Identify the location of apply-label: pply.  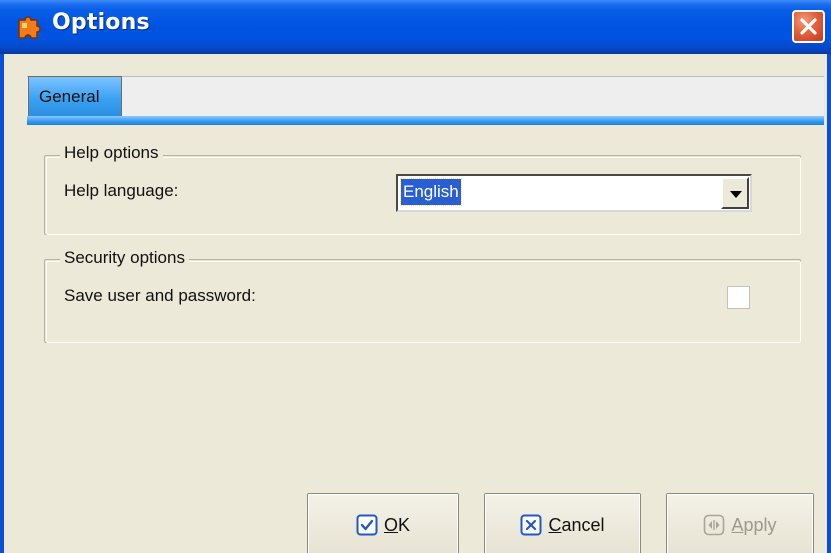
(760, 524).